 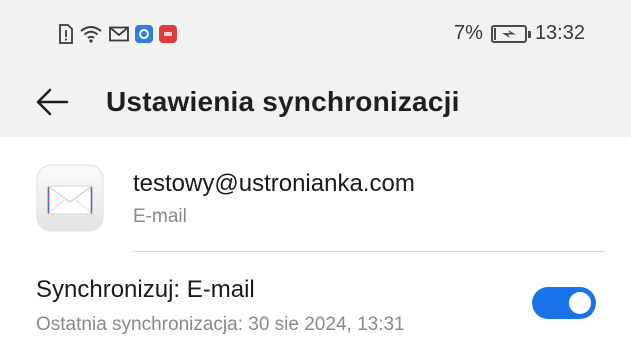 I want to click on status-icons, so click(x=117, y=34).